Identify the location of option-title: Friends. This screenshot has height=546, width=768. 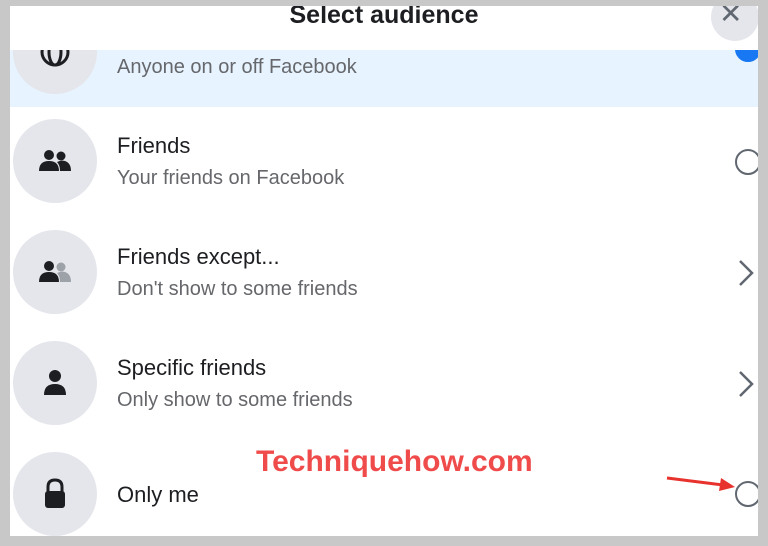
(154, 145).